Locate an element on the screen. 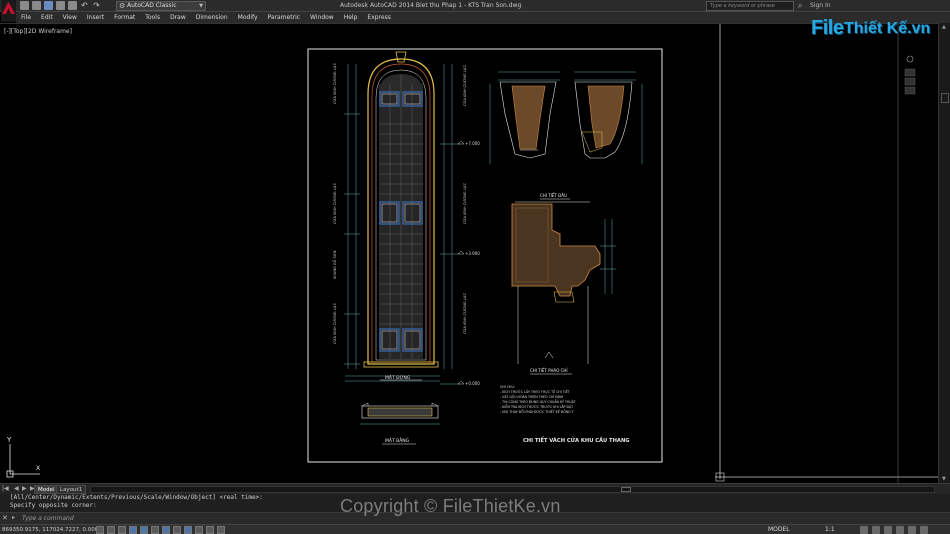  snap-toggle-icon is located at coordinates (100, 530).